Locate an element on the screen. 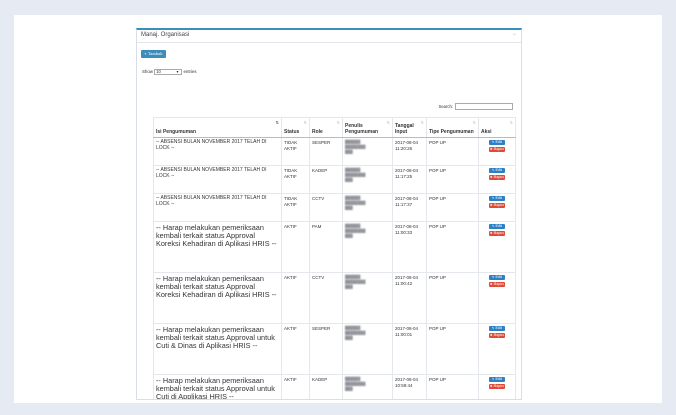 Image resolution: width=676 pixels, height=415 pixels. search-label: Search: is located at coordinates (445, 106).